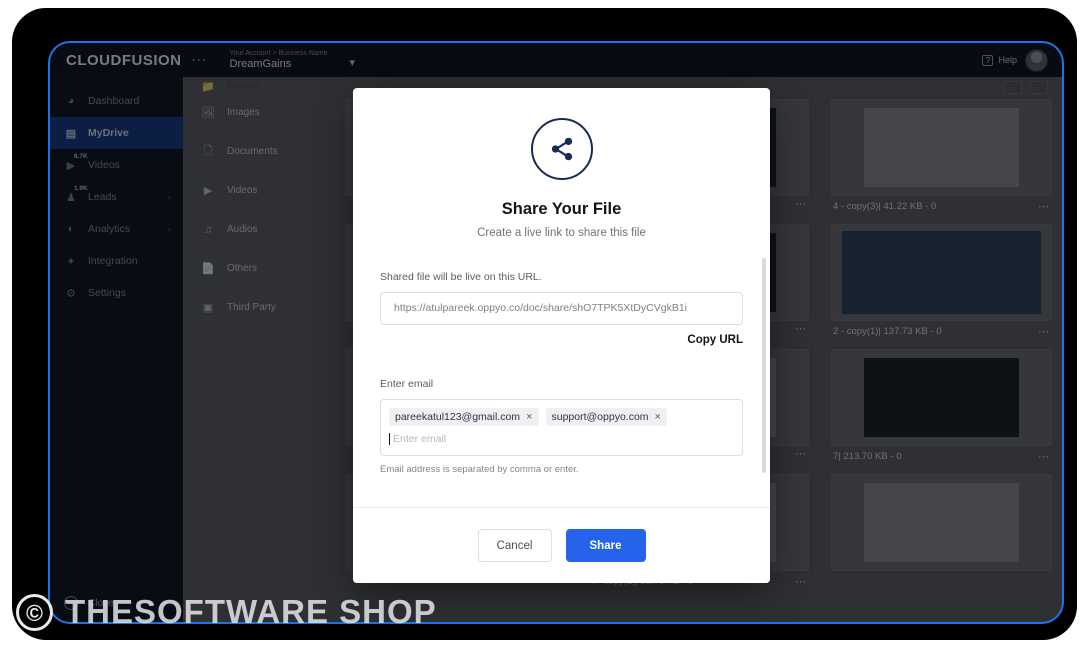 The width and height of the screenshot is (1089, 649). Describe the element at coordinates (514, 545) in the screenshot. I see `cancel-button: Cancel` at that location.